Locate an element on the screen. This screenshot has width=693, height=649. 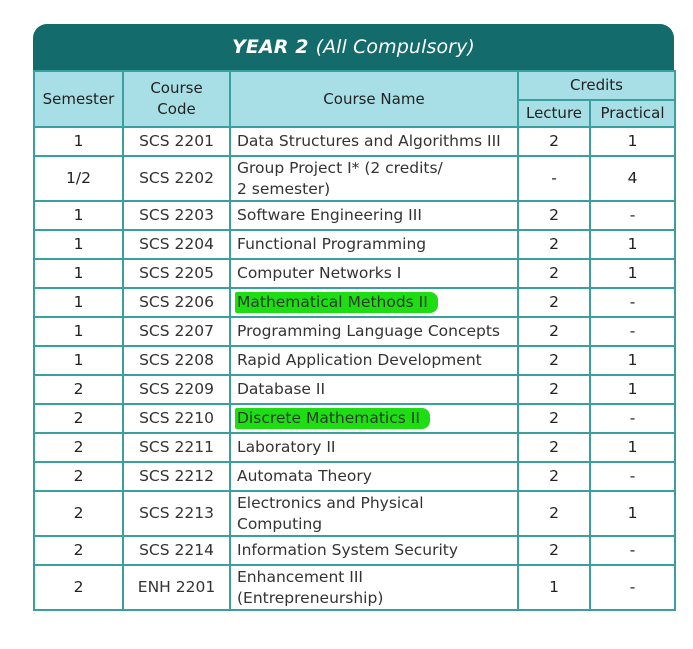
cell-course-name: Discrete Mathematics II is located at coordinates (374, 418).